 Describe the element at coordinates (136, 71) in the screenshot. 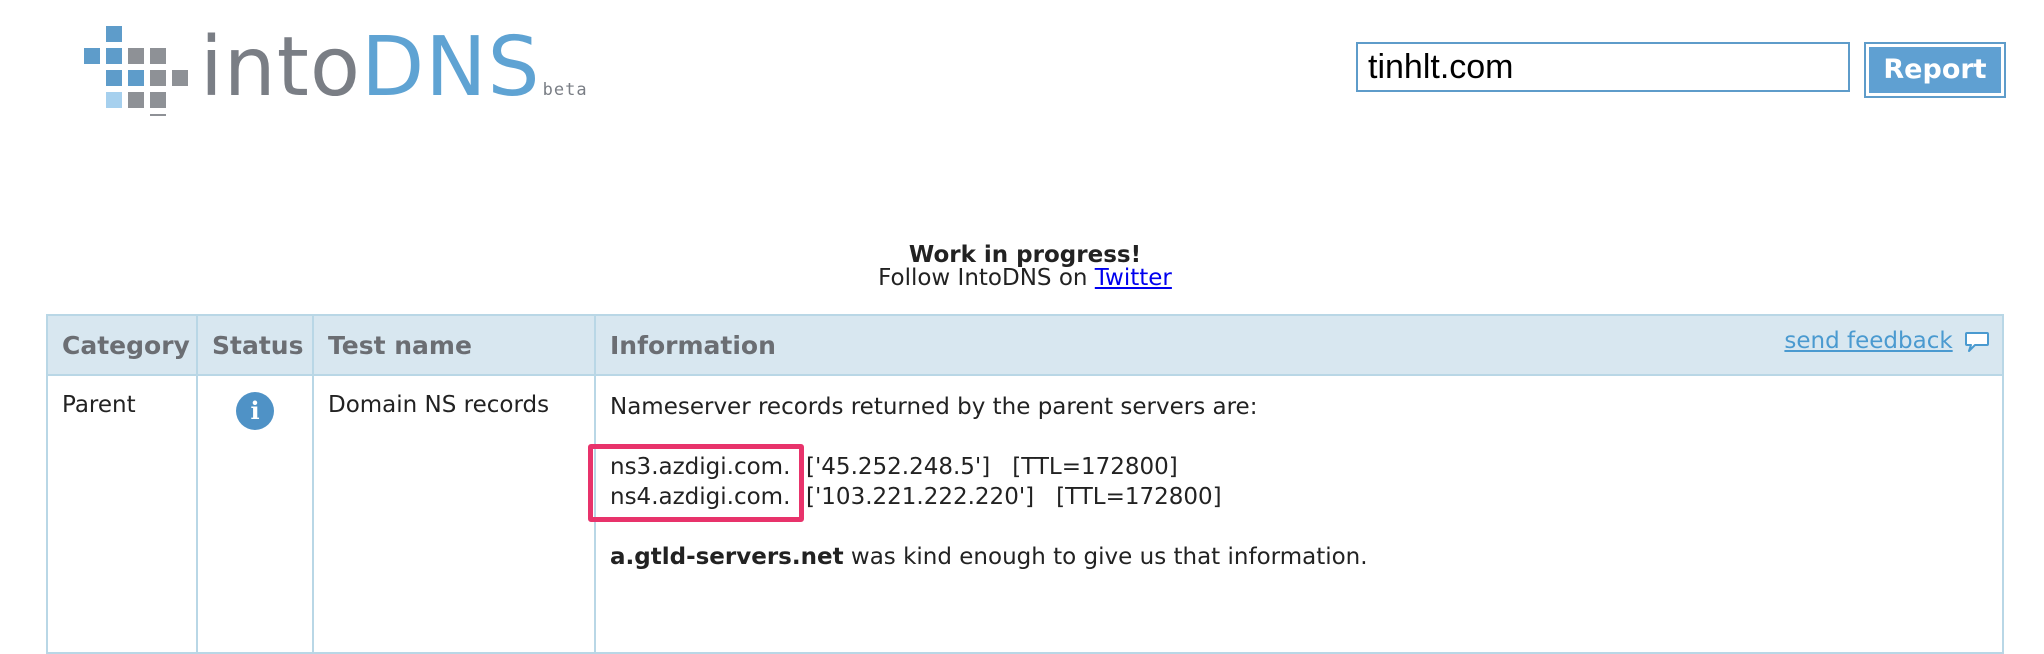

I see `logo-grid-icon` at that location.